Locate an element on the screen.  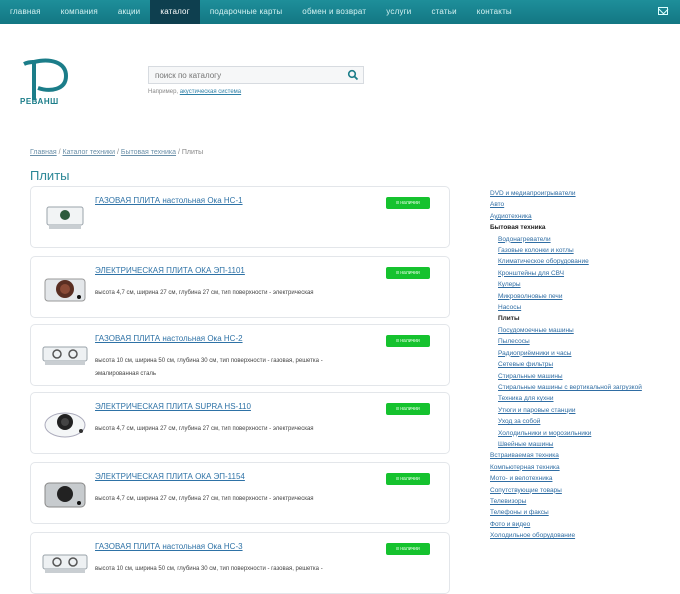
search-box is located at coordinates (256, 75).